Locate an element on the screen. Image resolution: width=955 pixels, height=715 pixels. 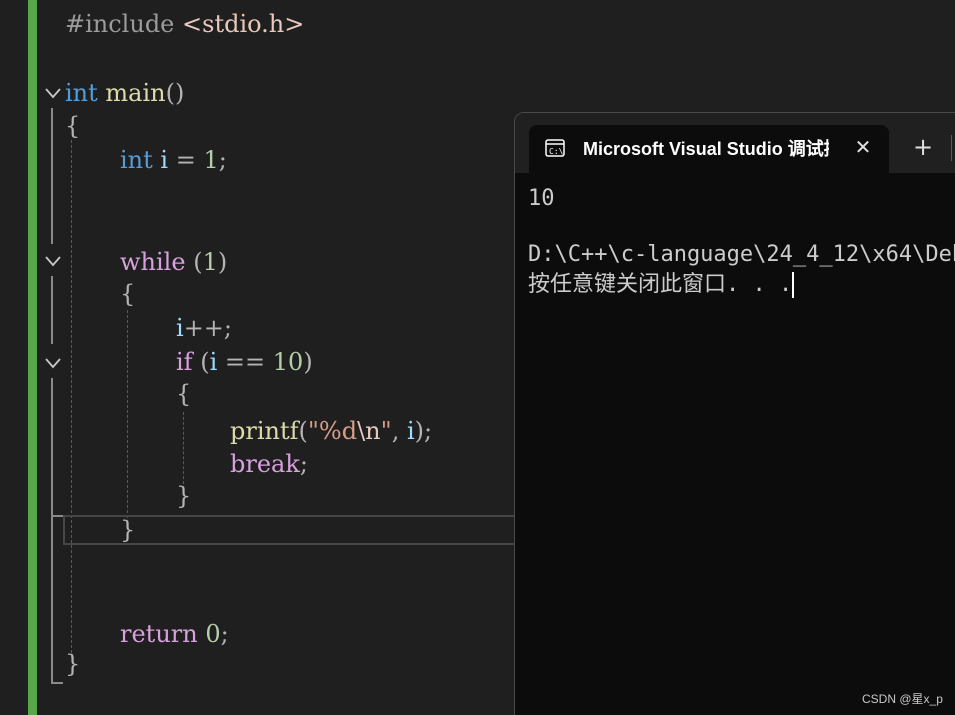
code-line-while: while (1) is located at coordinates (173, 262).